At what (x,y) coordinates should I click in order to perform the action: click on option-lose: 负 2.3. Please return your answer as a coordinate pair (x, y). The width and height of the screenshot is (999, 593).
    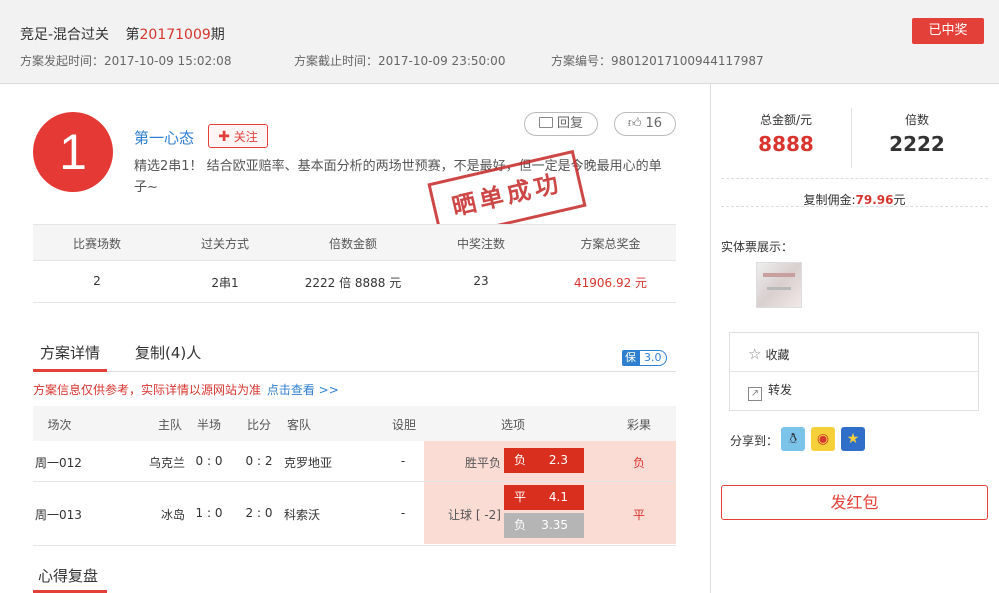
    Looking at the image, I should click on (544, 460).